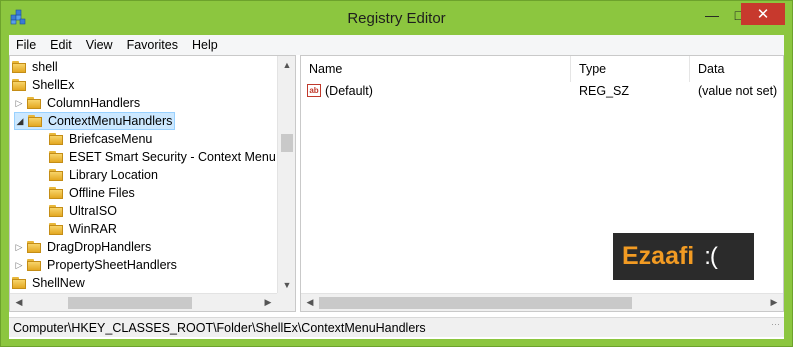 The height and width of the screenshot is (347, 793). Describe the element at coordinates (630, 69) in the screenshot. I see `column-header-type: Type` at that location.